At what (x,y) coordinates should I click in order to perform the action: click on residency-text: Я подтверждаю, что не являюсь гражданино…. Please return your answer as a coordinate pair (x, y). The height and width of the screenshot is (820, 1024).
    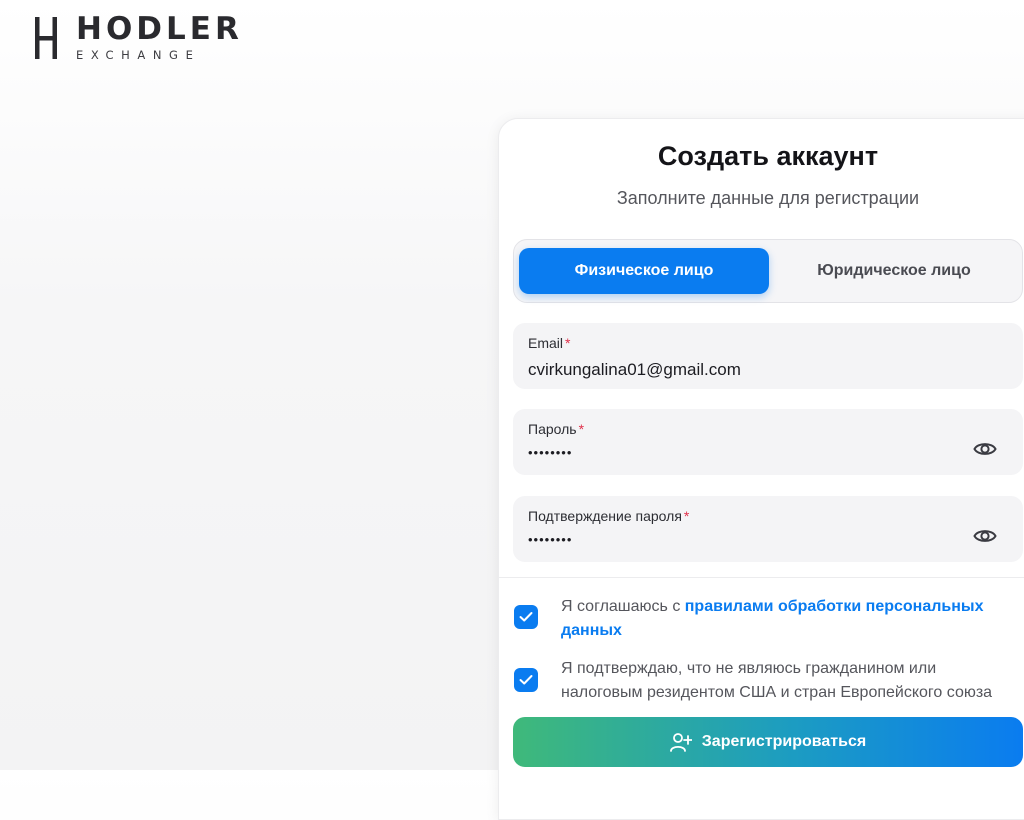
    Looking at the image, I should click on (777, 680).